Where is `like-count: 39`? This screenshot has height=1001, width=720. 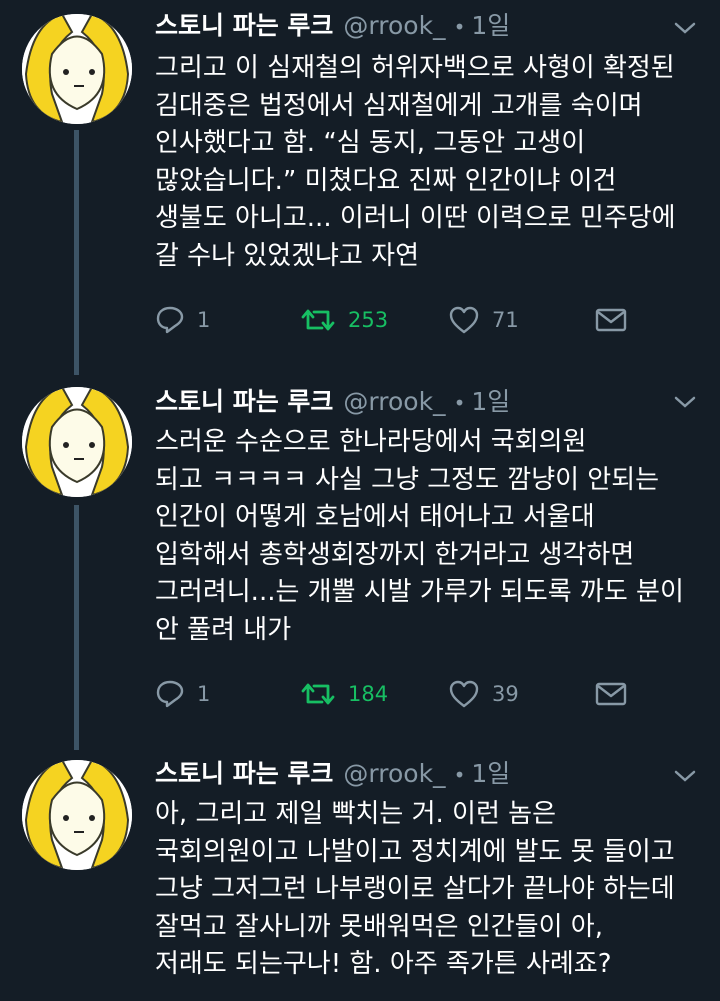
like-count: 39 is located at coordinates (505, 694).